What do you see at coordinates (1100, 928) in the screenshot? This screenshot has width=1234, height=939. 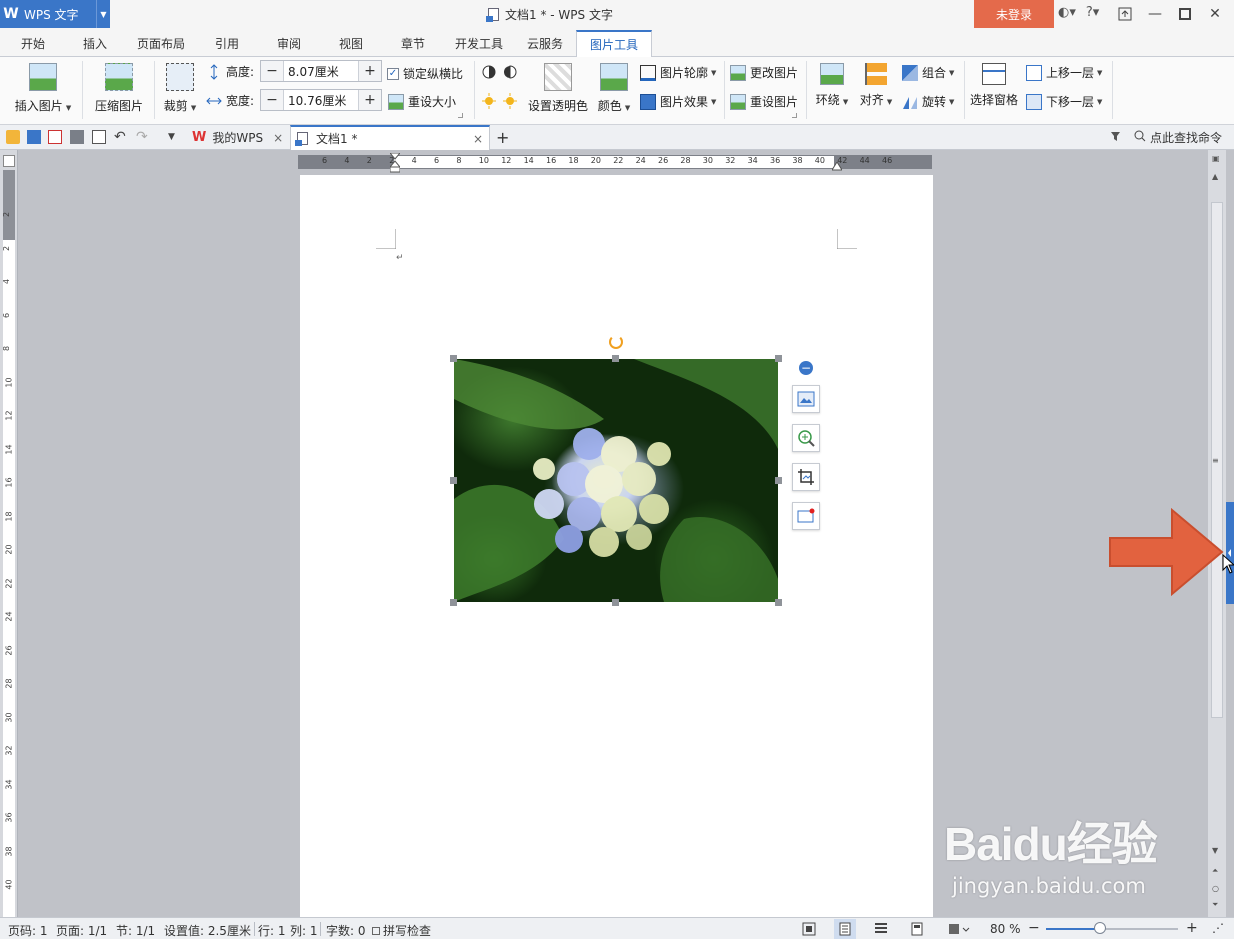 I see `zoom-slider-knob` at bounding box center [1100, 928].